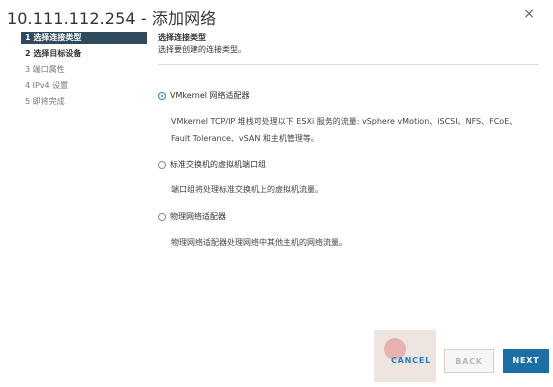 The width and height of the screenshot is (553, 387). I want to click on step-port-properties: 3 端口属性, so click(45, 69).